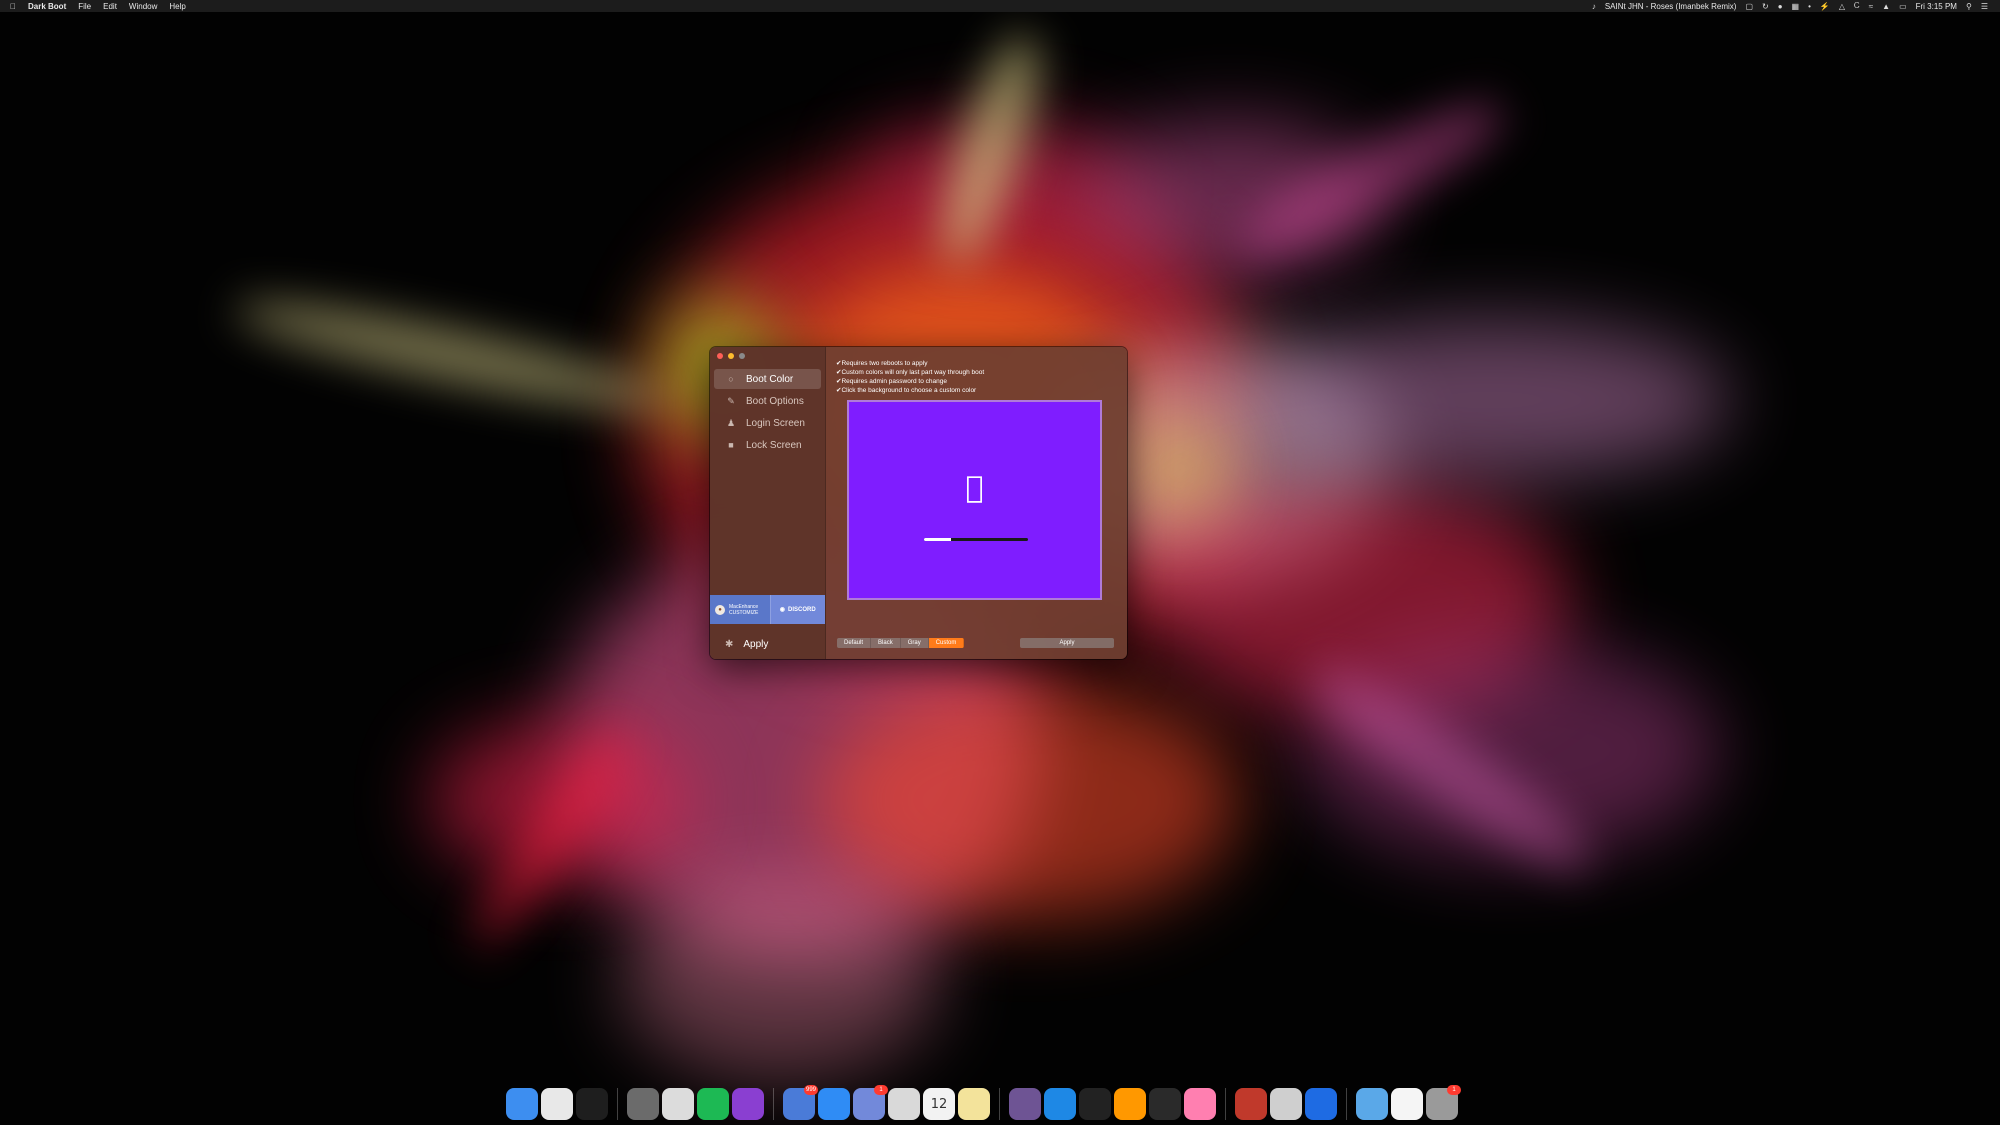 This screenshot has height=1125, width=2000. I want to click on discord-banner: ◉ DISCORD, so click(797, 609).